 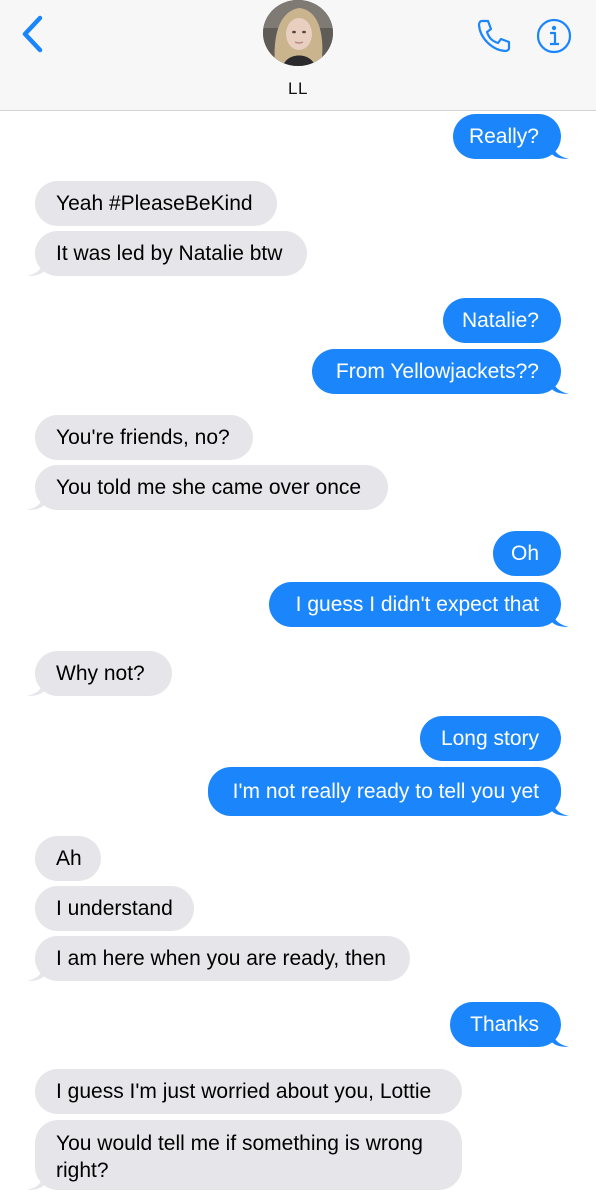 I want to click on message-text: Oh, so click(x=524, y=553).